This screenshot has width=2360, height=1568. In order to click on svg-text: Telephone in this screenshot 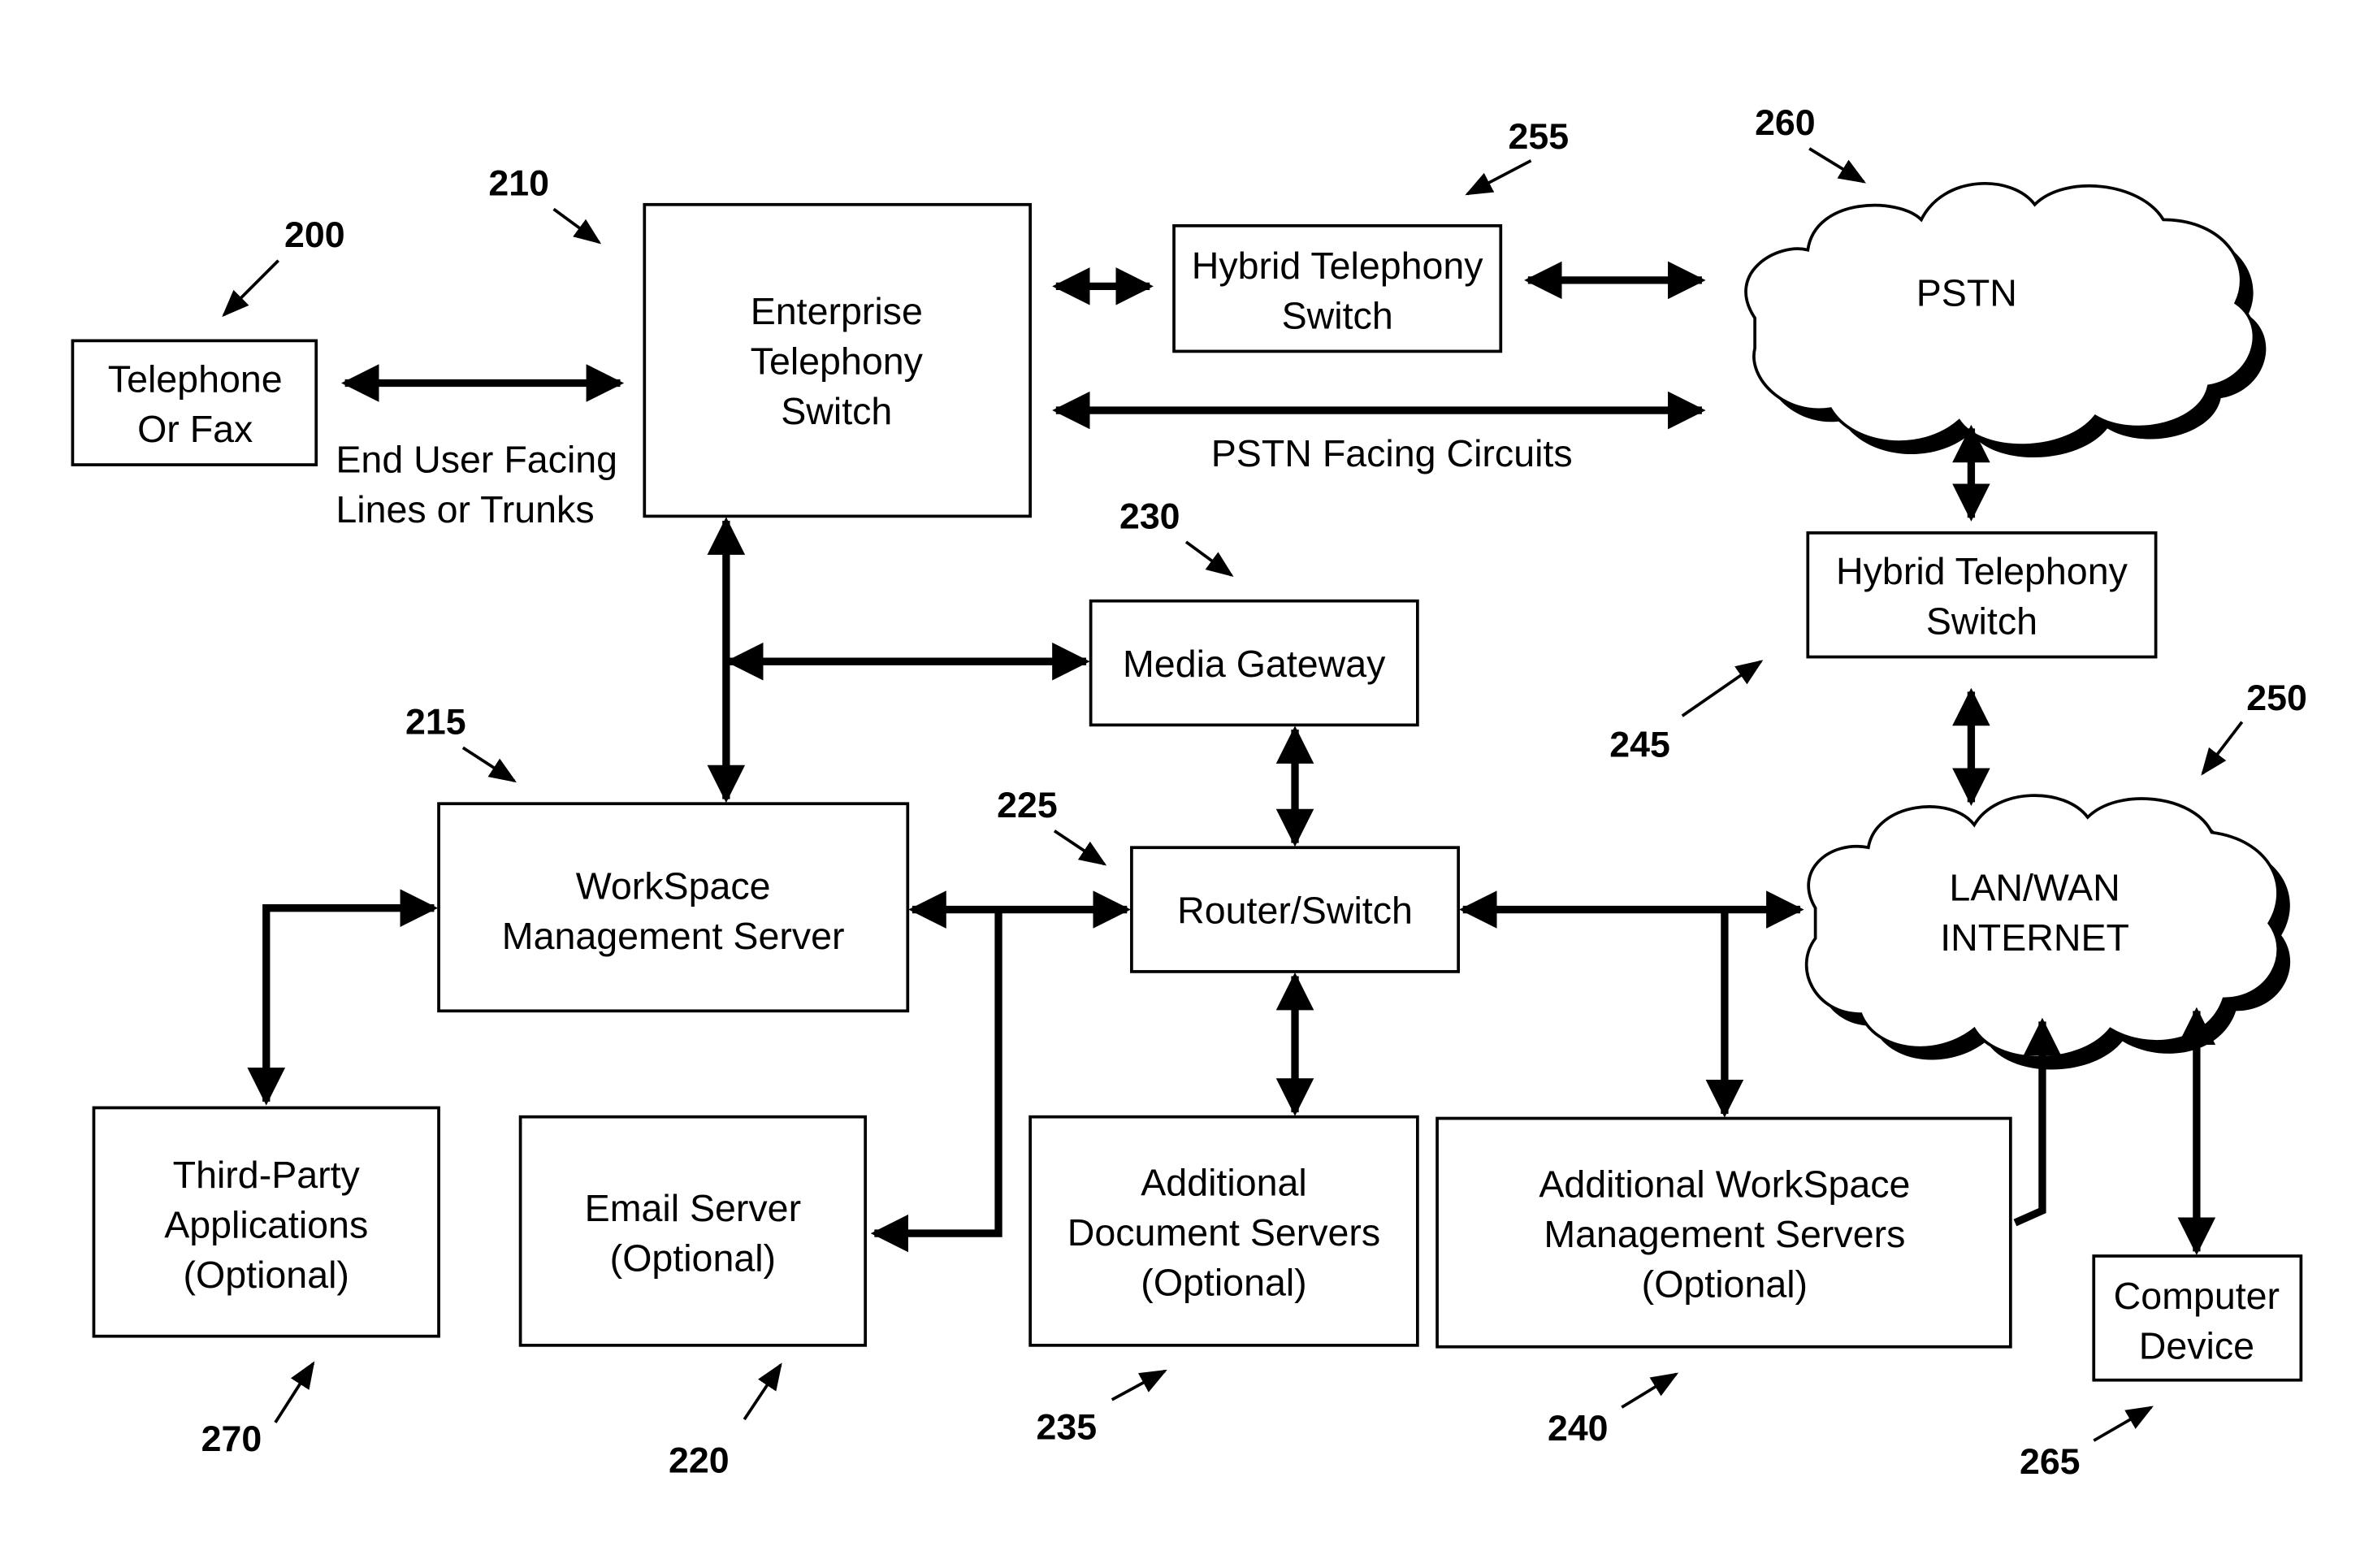, I will do `click(195, 379)`.